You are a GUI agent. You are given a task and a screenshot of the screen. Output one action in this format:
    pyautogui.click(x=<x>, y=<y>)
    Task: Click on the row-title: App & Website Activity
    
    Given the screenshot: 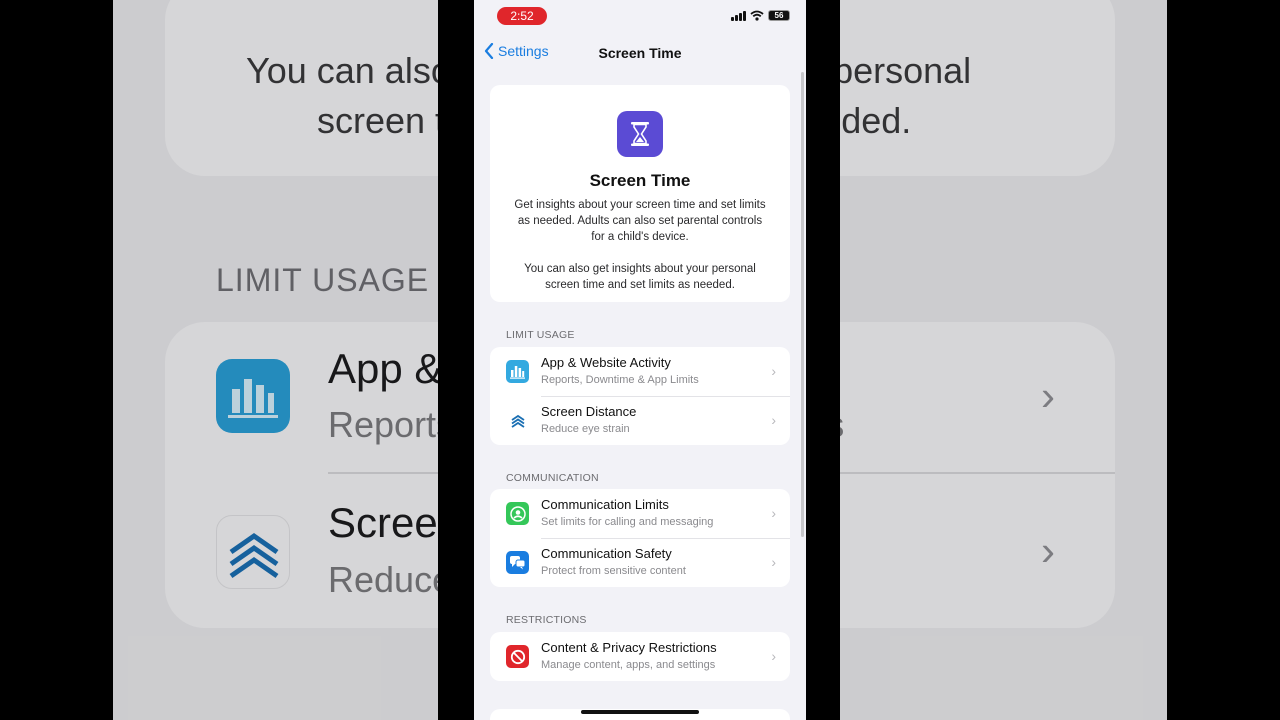 What is the action you would take?
    pyautogui.click(x=606, y=362)
    